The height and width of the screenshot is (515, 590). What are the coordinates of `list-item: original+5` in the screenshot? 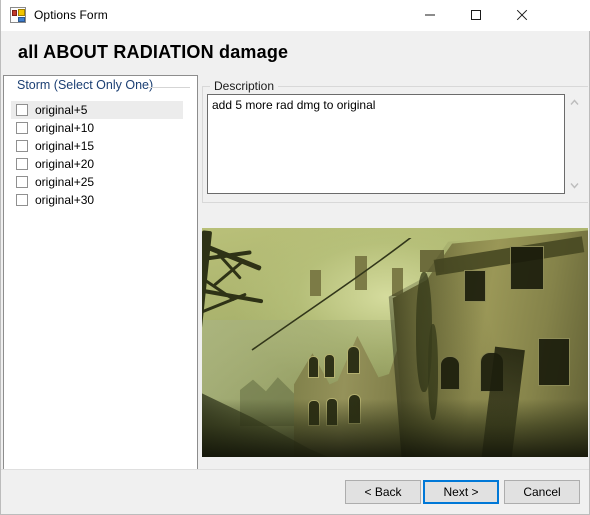 It's located at (97, 110).